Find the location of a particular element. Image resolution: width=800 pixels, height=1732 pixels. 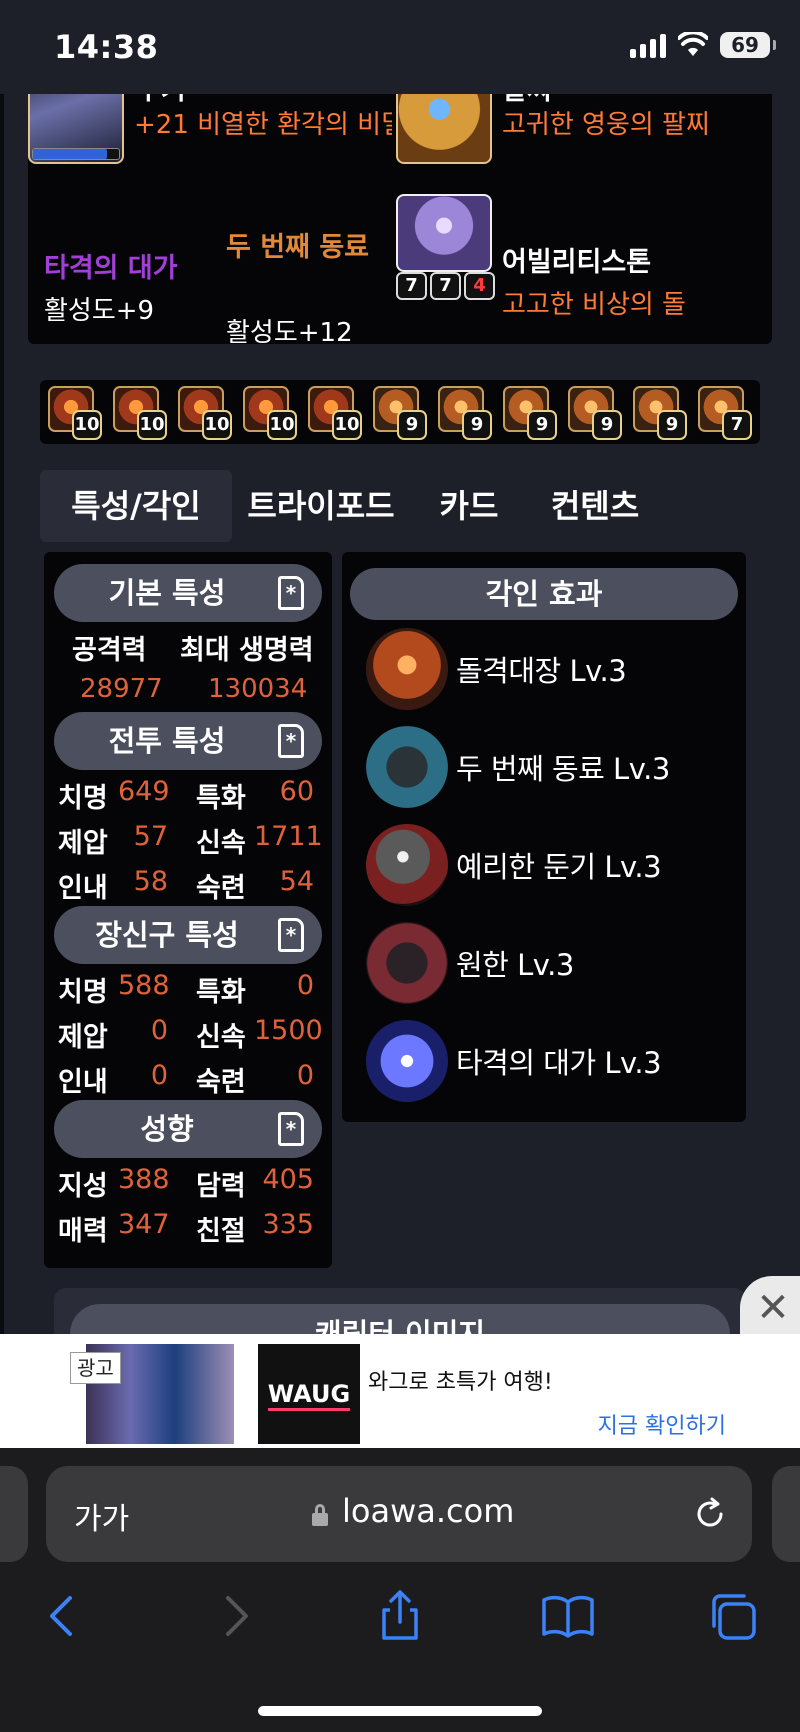

basic-stats-header: 기본 특성 is located at coordinates (188, 593).